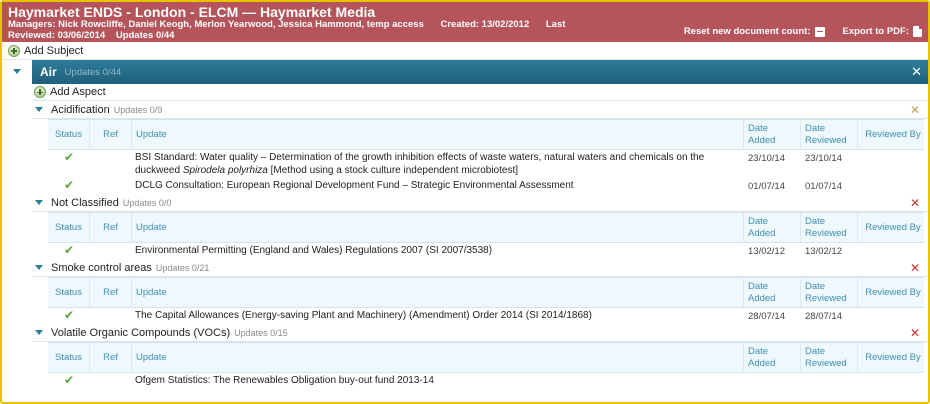 This screenshot has height=404, width=930. I want to click on add-aspect-button: Add Aspect, so click(480, 92).